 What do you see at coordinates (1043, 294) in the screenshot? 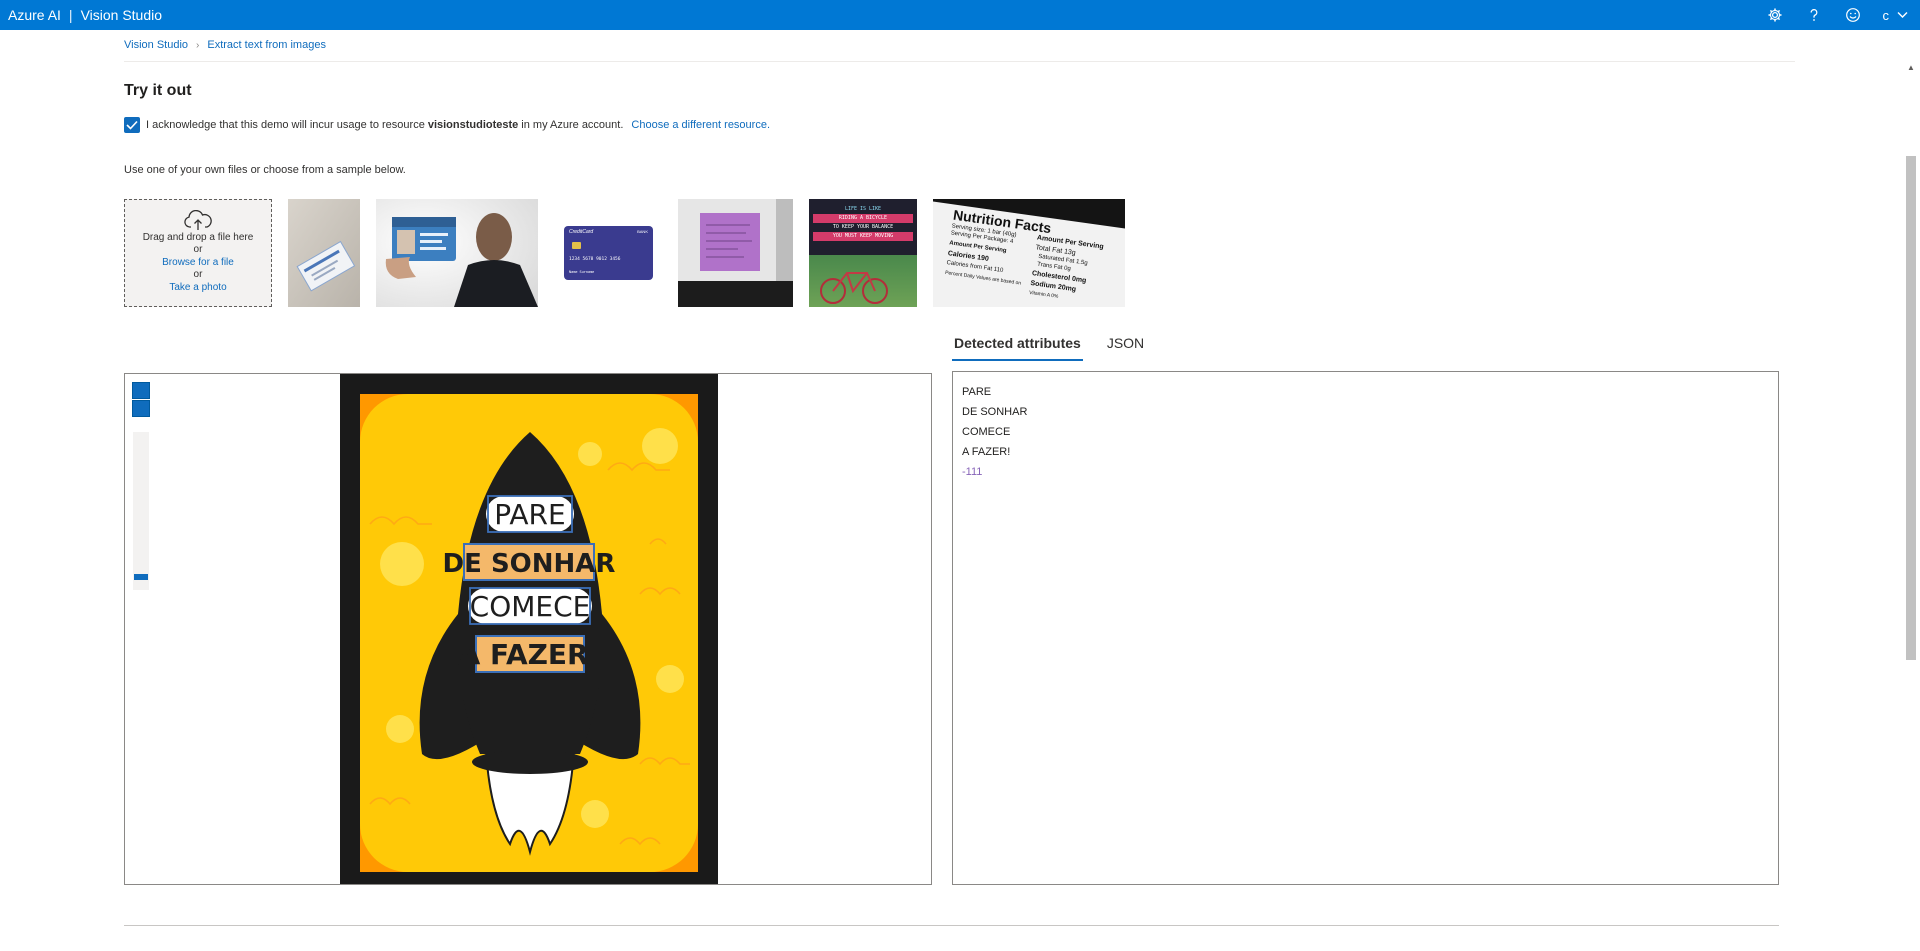
I see `nutrition-vitamin: Vitamin A 0%` at bounding box center [1043, 294].